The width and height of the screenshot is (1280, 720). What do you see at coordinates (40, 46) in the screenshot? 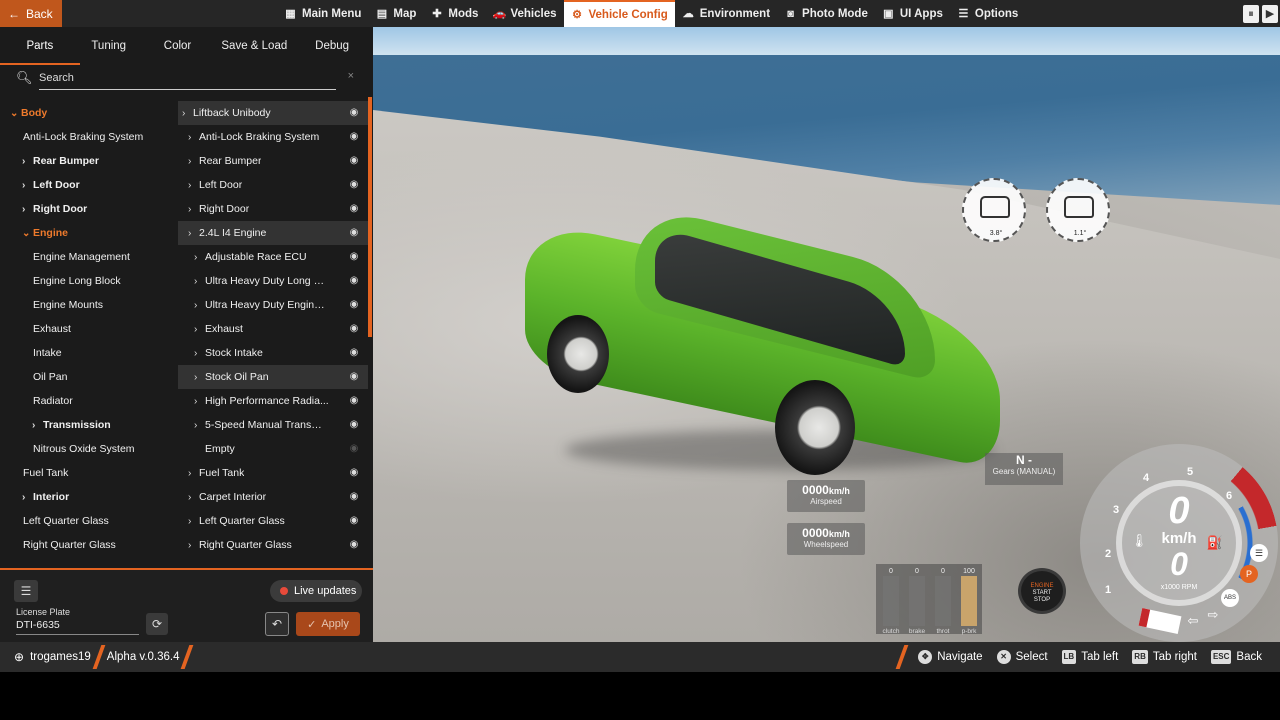
I see `tab-parts: Parts` at bounding box center [40, 46].